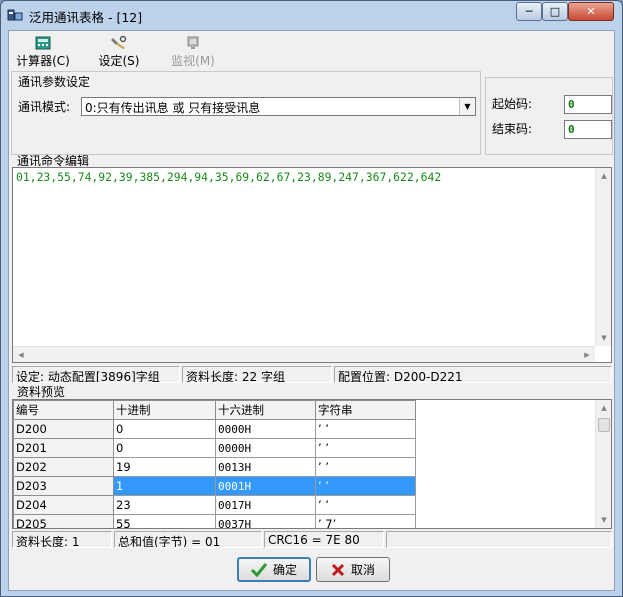 The image size is (623, 597). I want to click on grid-scroll-thumb, so click(604, 425).